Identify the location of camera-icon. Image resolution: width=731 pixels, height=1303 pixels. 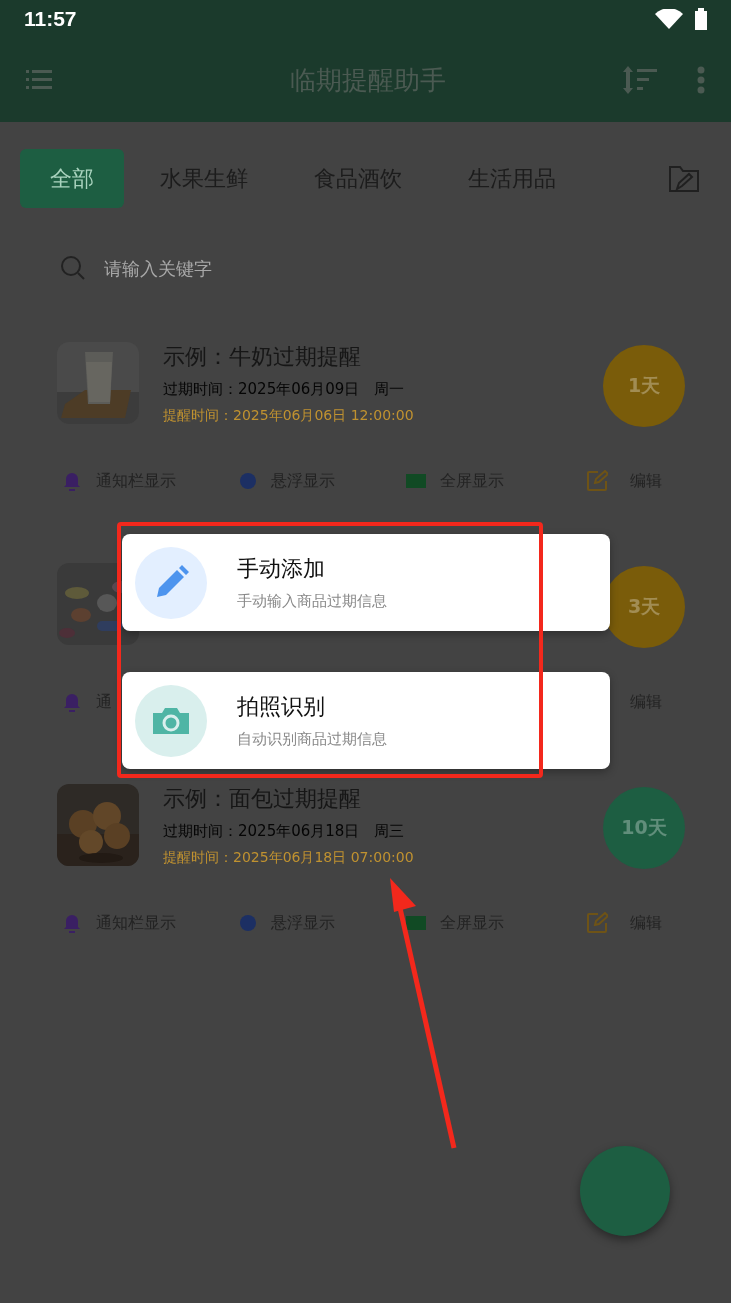
(171, 720).